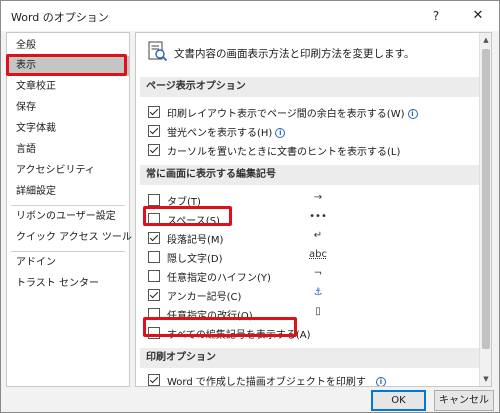 The width and height of the screenshot is (500, 413). I want to click on tab-mark-icon: →, so click(318, 197).